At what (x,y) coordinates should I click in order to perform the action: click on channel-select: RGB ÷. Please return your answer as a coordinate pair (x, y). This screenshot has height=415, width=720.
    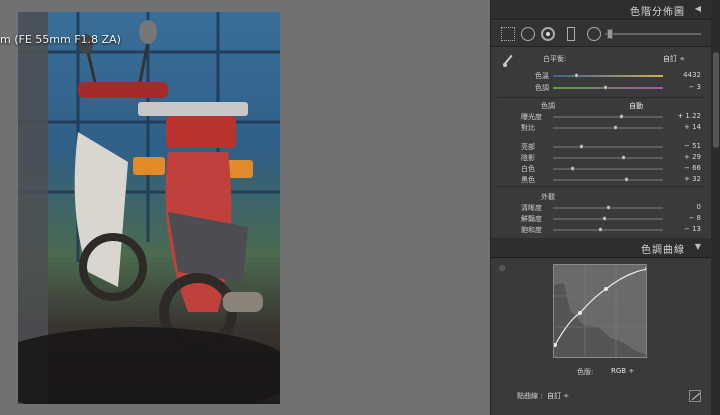
    Looking at the image, I should click on (622, 371).